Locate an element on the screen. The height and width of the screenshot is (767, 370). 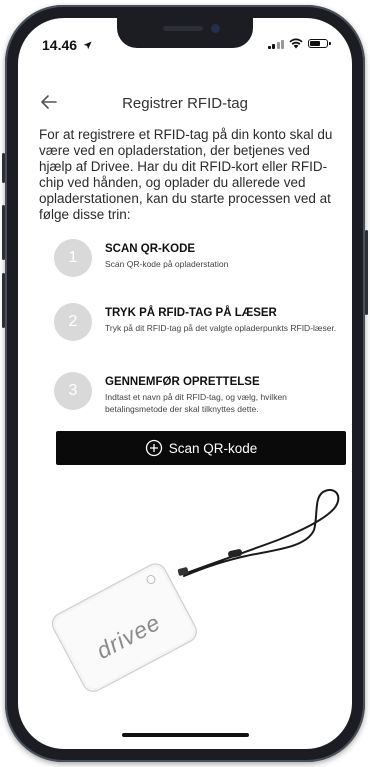
scan-qr-button-label: Scan QR-kode is located at coordinates (213, 448).